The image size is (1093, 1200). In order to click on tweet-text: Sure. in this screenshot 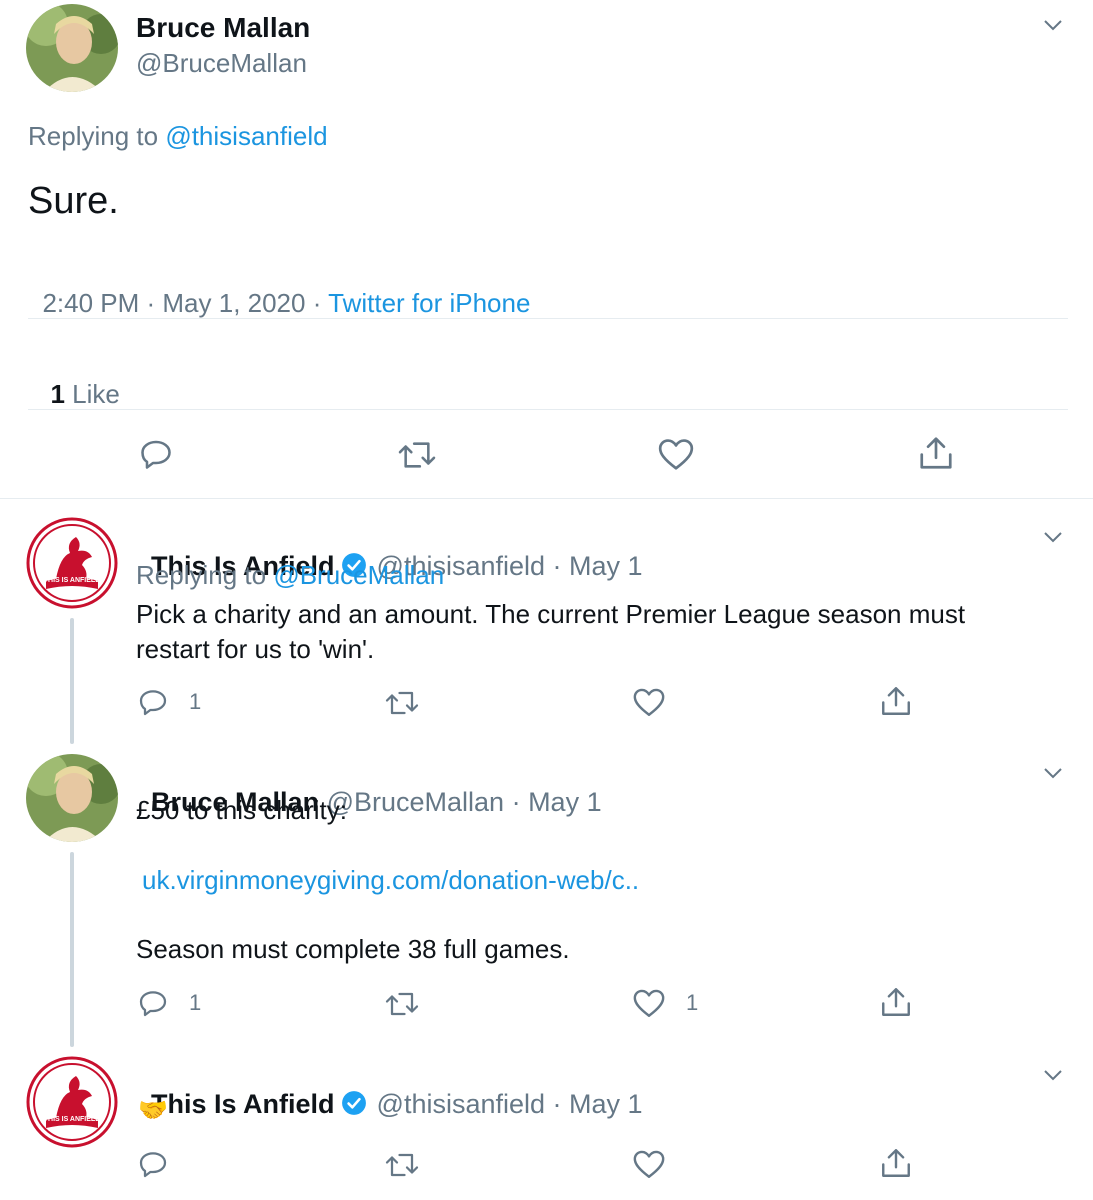, I will do `click(73, 201)`.